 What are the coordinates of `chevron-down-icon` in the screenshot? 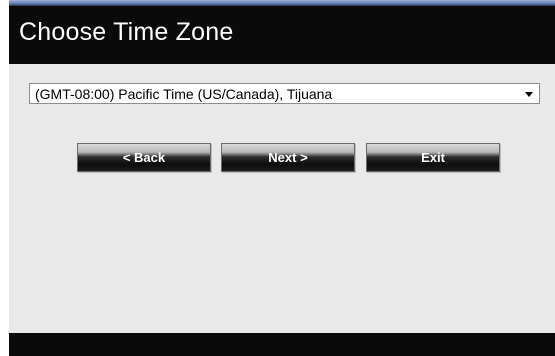 It's located at (529, 94).